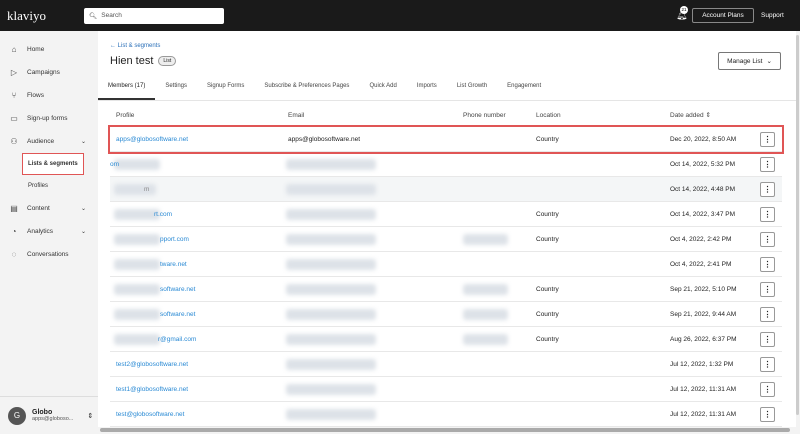 Image resolution: width=800 pixels, height=434 pixels. What do you see at coordinates (114, 164) in the screenshot?
I see `profile-link: om` at bounding box center [114, 164].